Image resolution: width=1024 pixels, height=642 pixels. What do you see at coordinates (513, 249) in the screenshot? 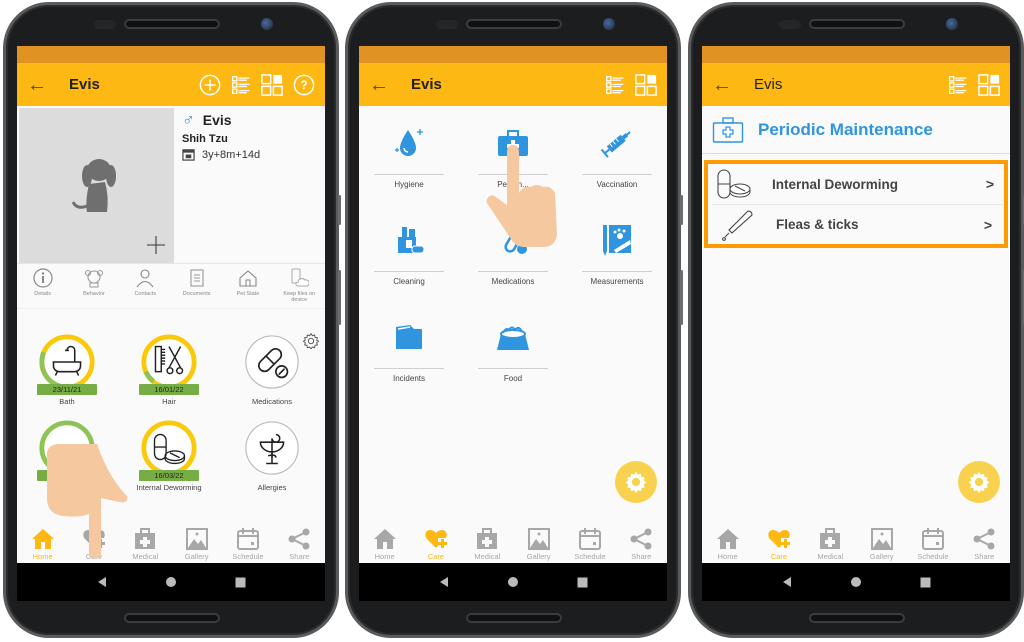
I see `category-medications: Medications` at bounding box center [513, 249].